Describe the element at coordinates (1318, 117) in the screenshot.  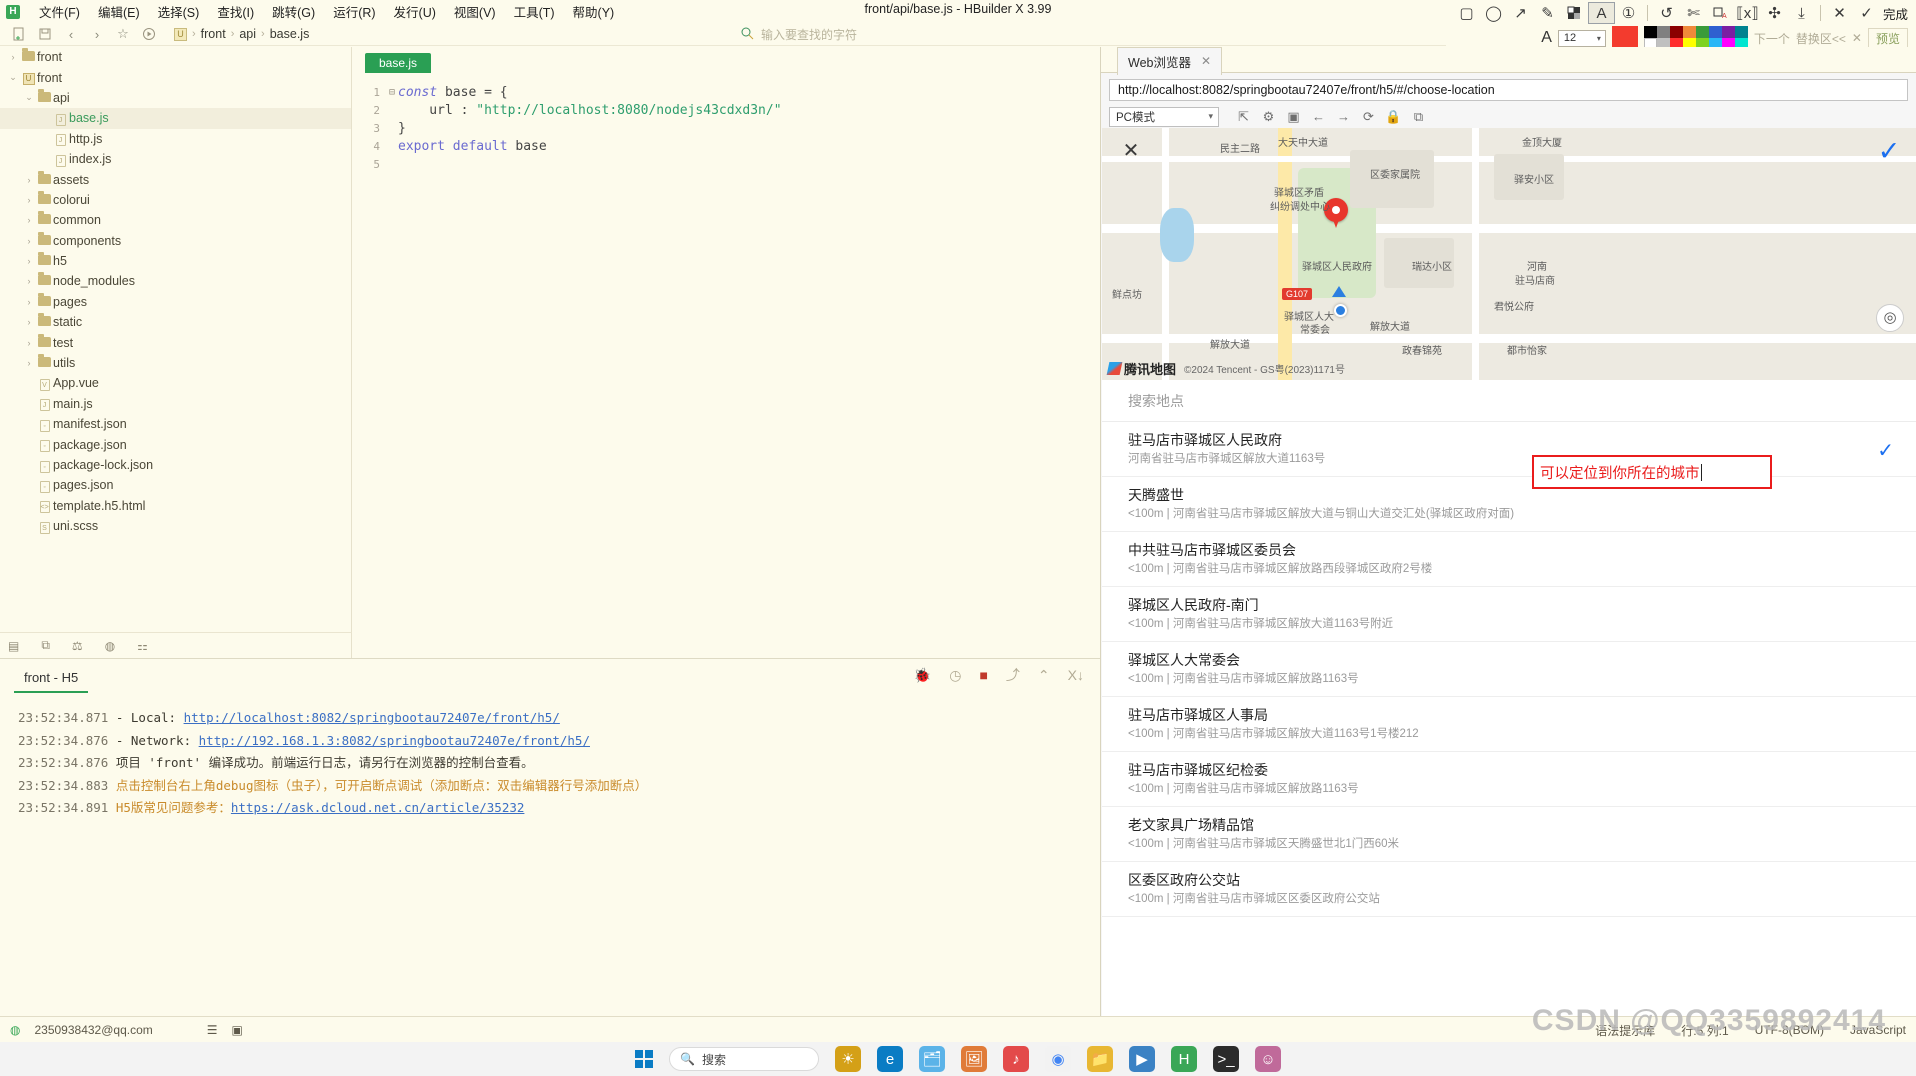
I see `back-icon: ←` at that location.